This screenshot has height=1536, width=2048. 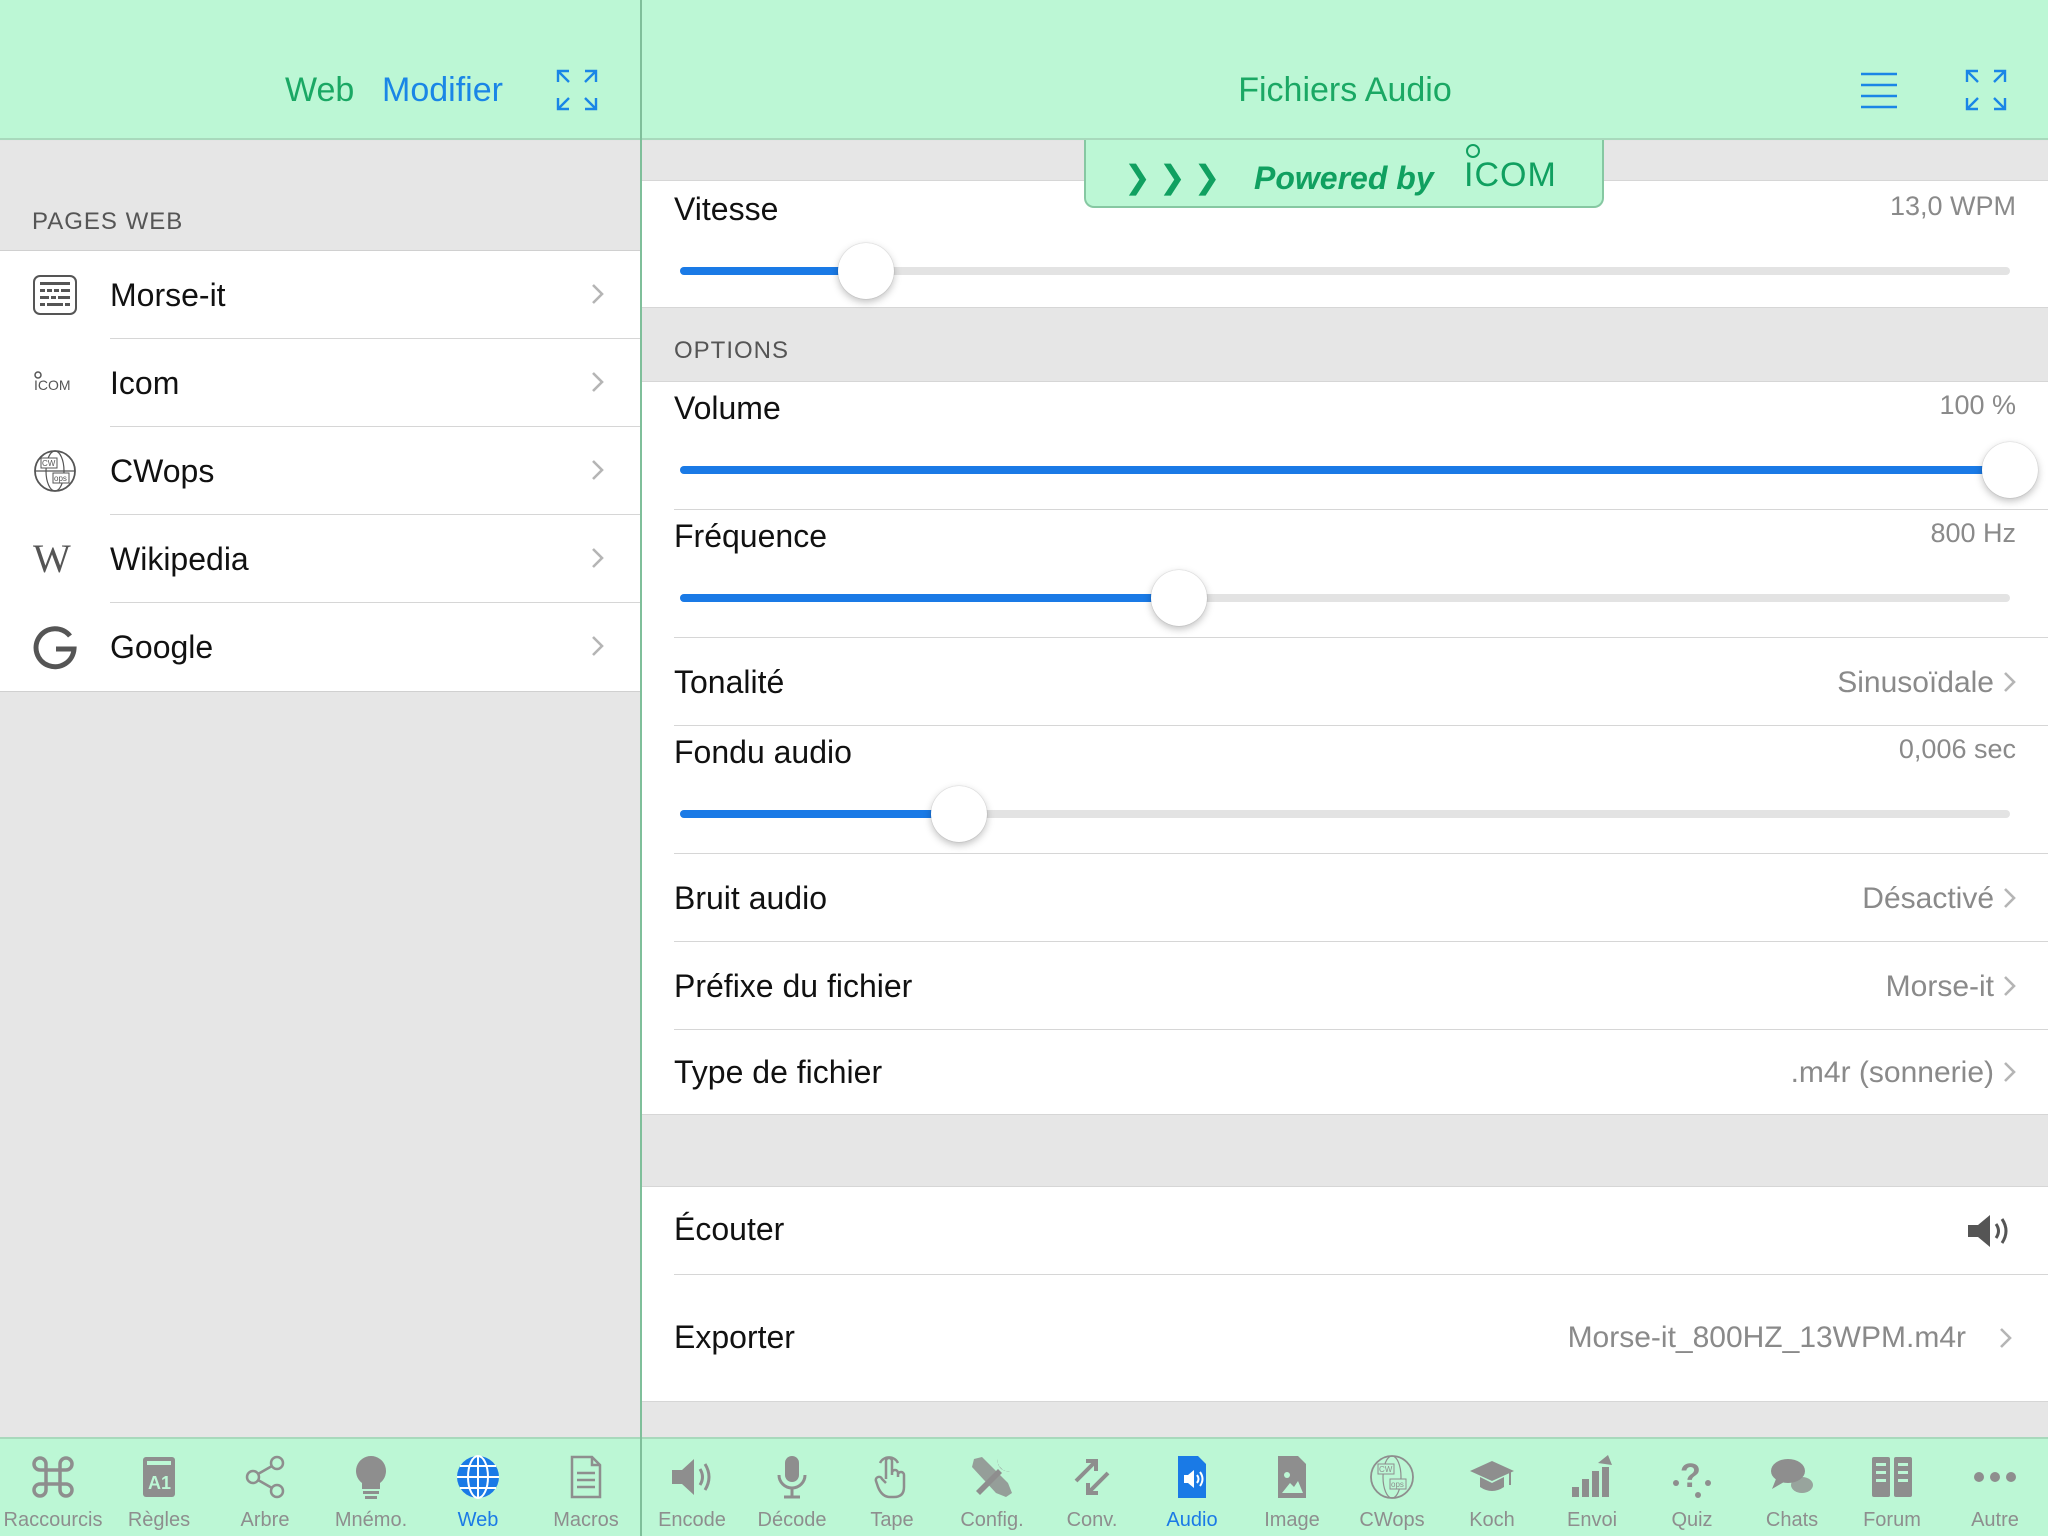 What do you see at coordinates (1990, 1231) in the screenshot?
I see `speaker-play-icon` at bounding box center [1990, 1231].